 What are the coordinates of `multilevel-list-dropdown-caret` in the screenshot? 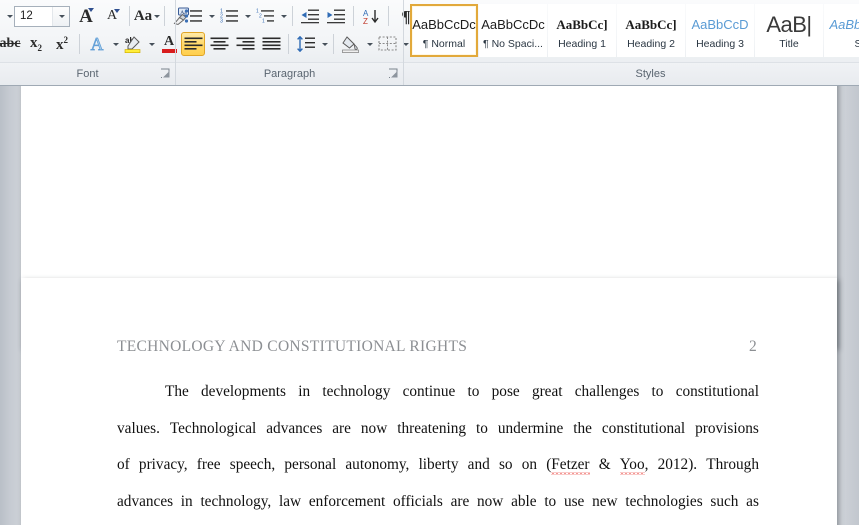 It's located at (283, 16).